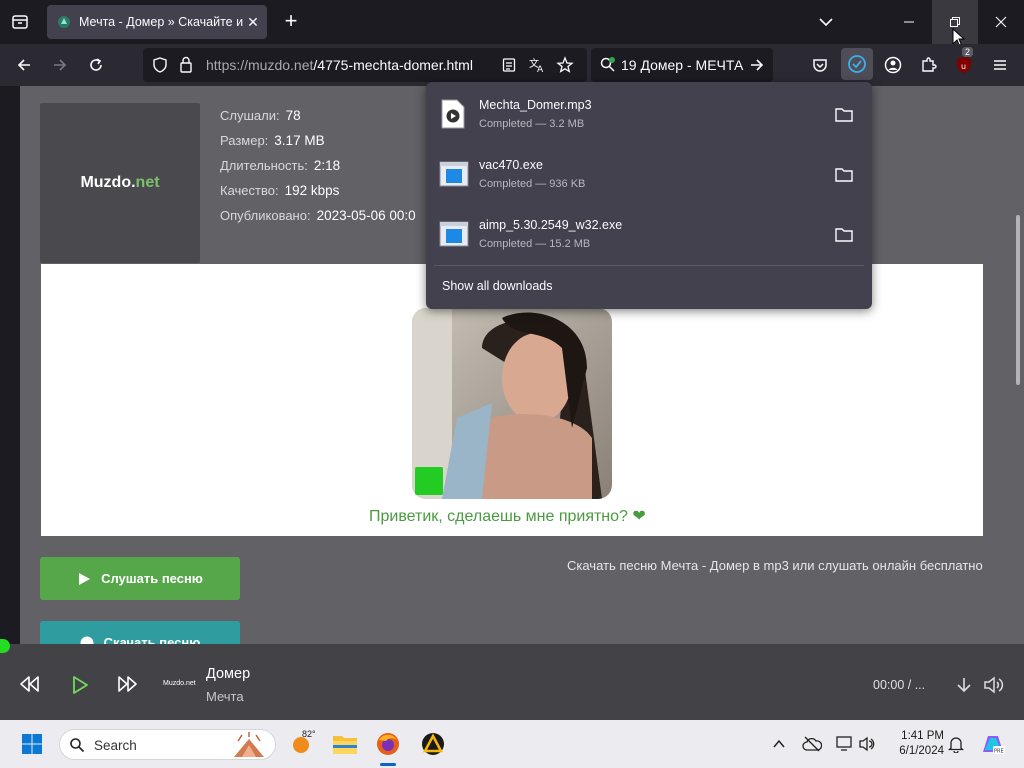 The height and width of the screenshot is (768, 1024). Describe the element at coordinates (147, 182) in the screenshot. I see `logo-accent: net` at that location.